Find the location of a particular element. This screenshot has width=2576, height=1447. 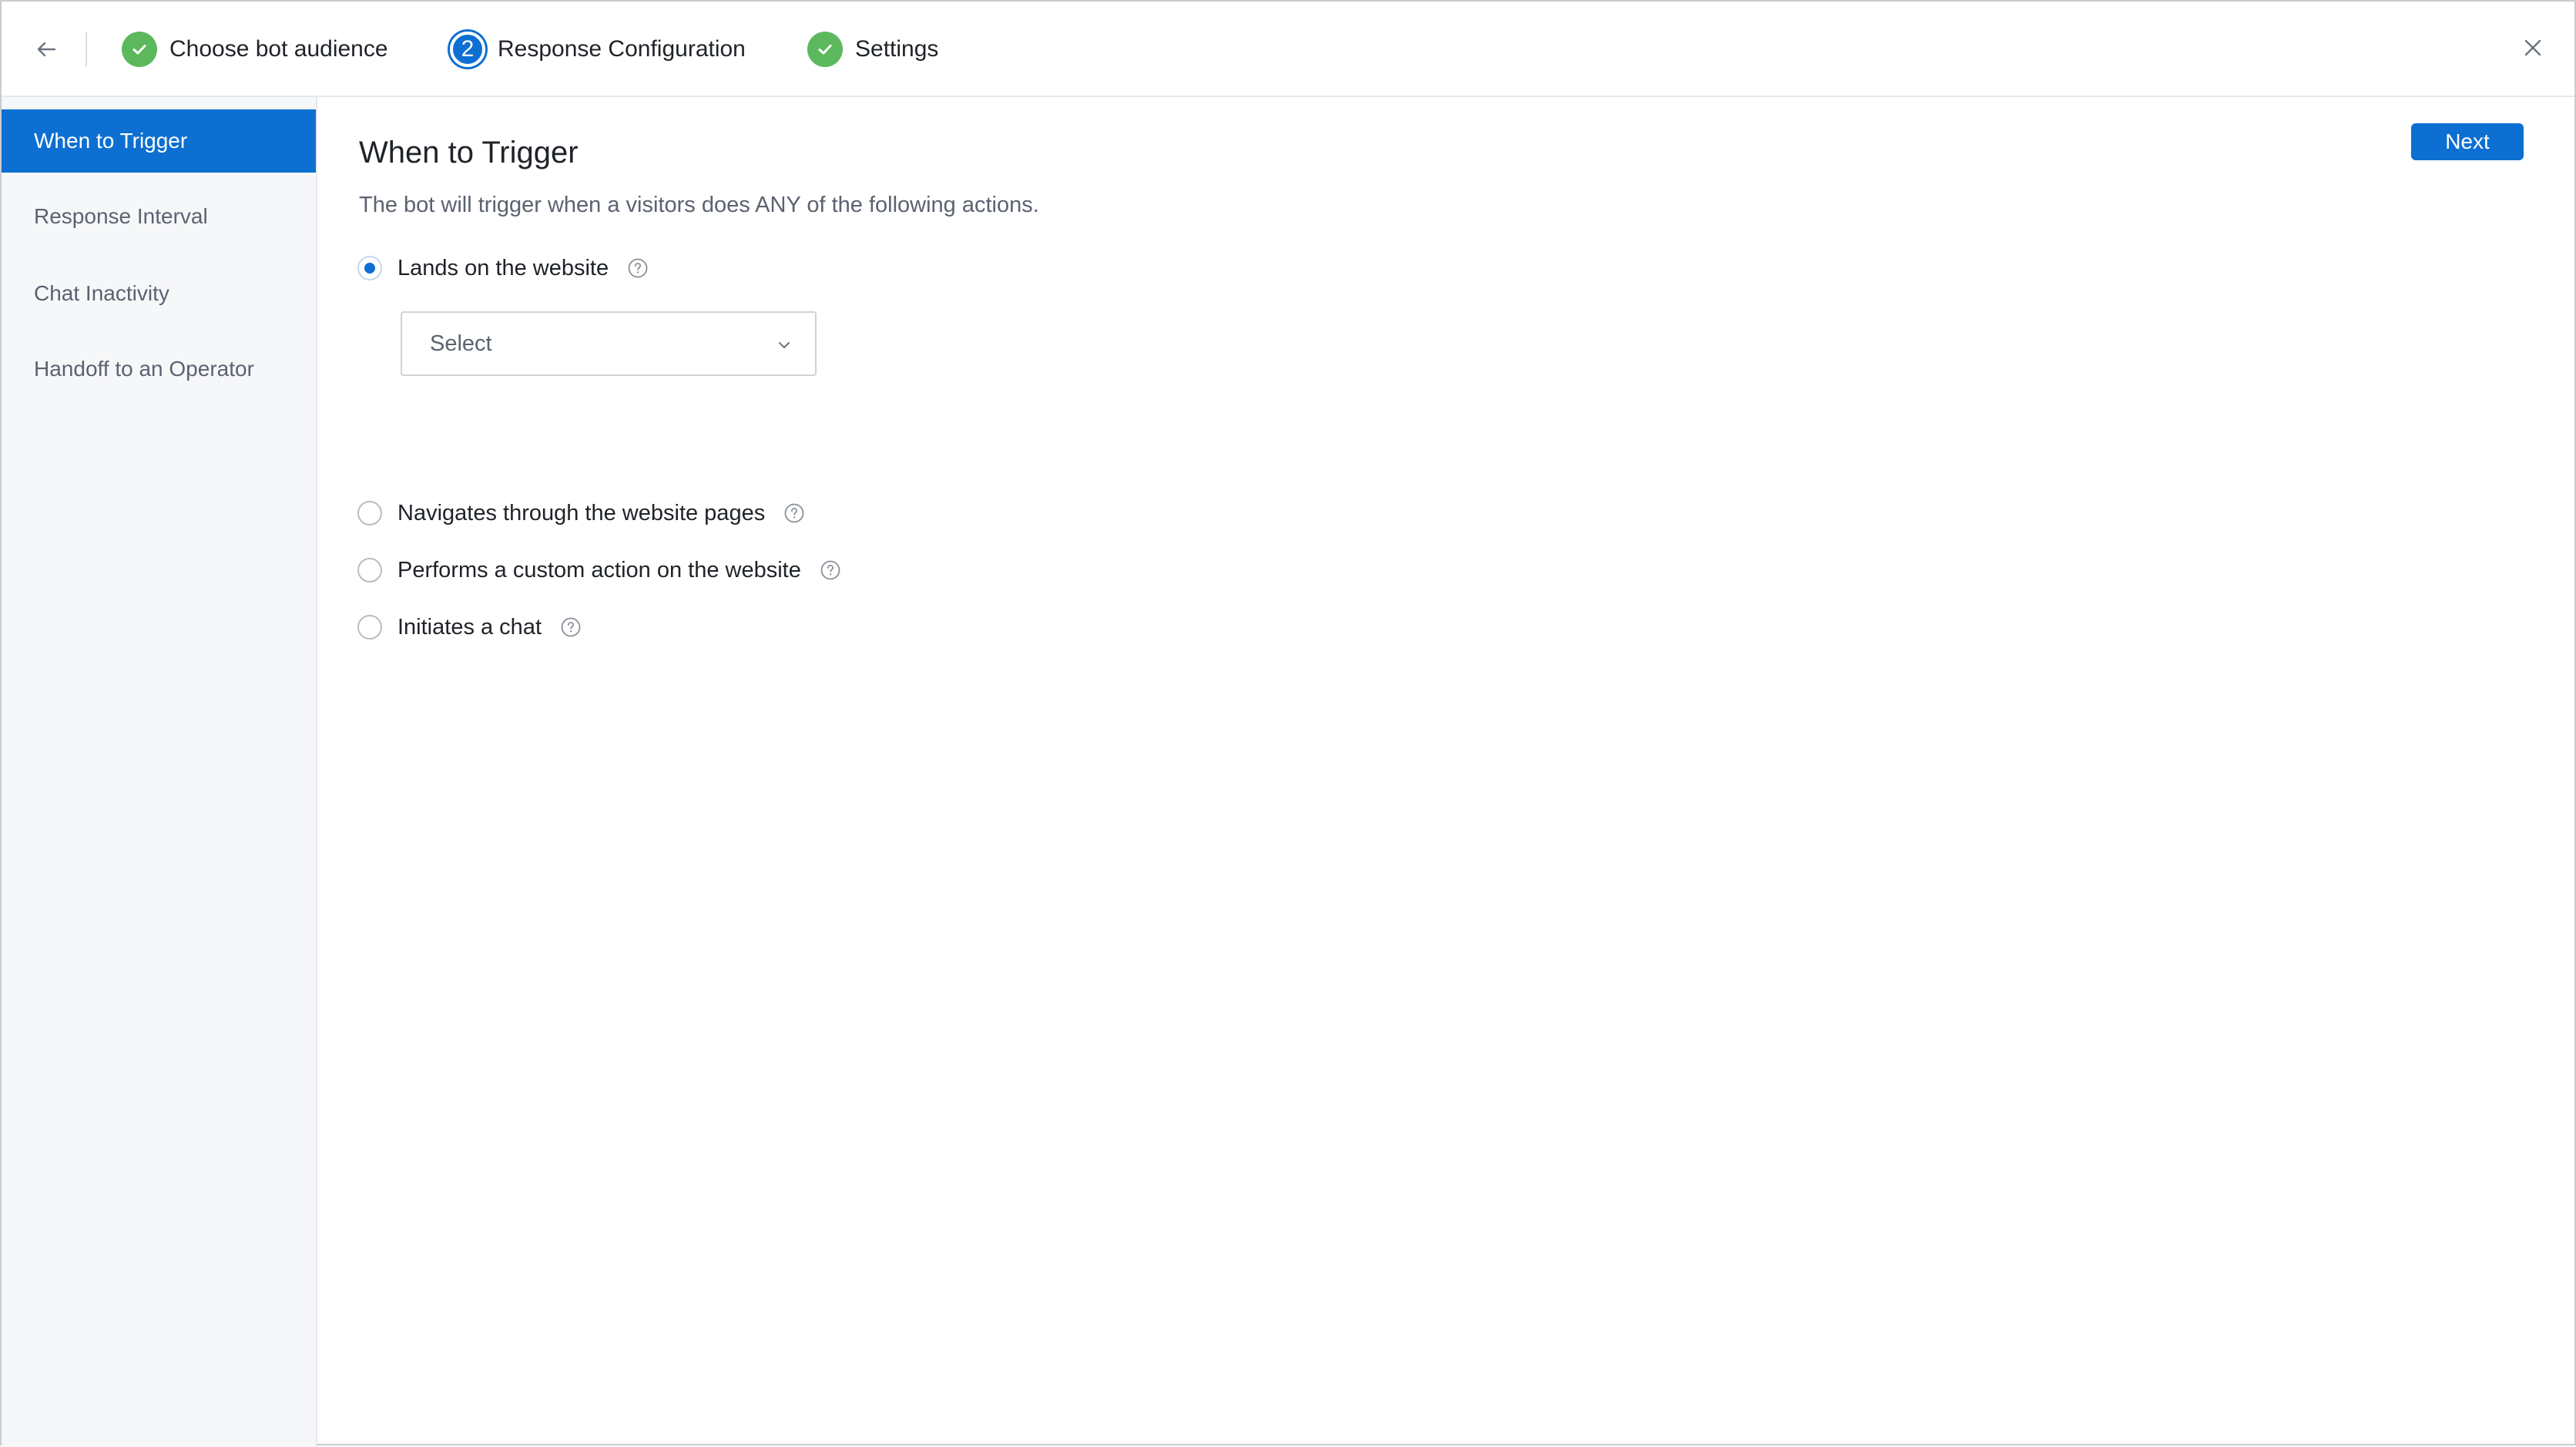

select-value: Select is located at coordinates (461, 343).